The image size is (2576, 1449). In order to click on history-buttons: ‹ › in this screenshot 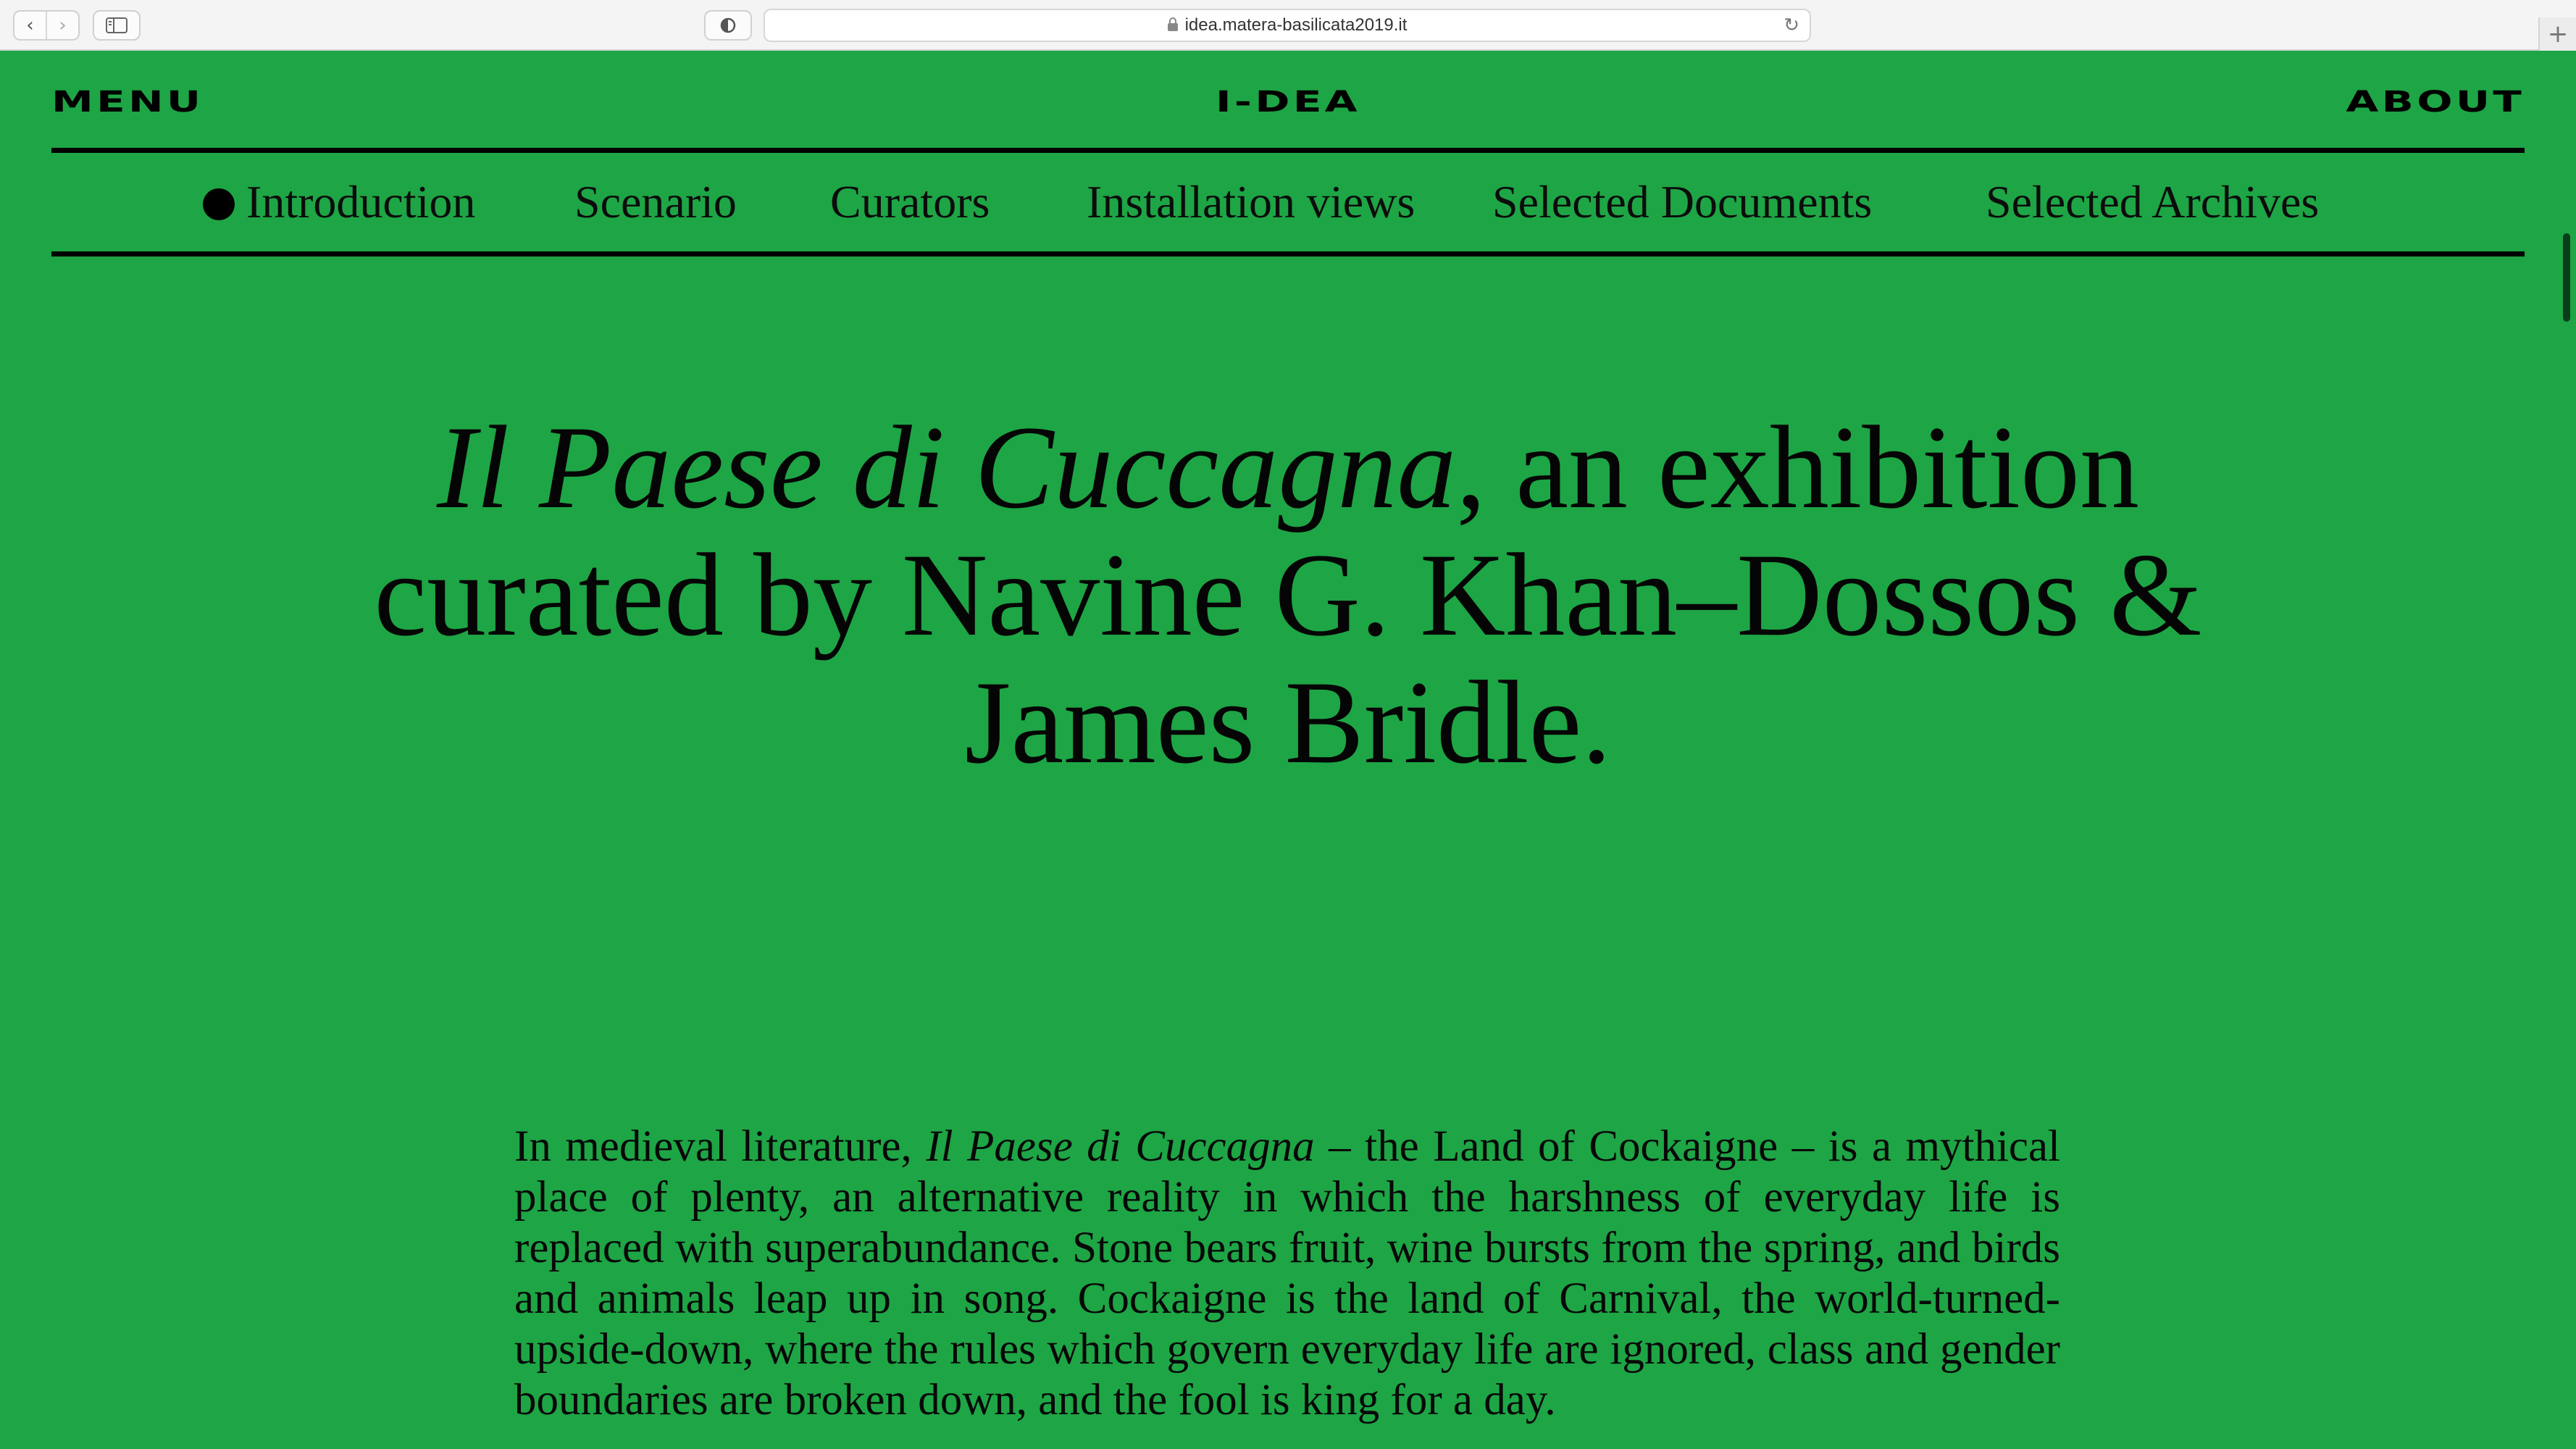, I will do `click(46, 26)`.